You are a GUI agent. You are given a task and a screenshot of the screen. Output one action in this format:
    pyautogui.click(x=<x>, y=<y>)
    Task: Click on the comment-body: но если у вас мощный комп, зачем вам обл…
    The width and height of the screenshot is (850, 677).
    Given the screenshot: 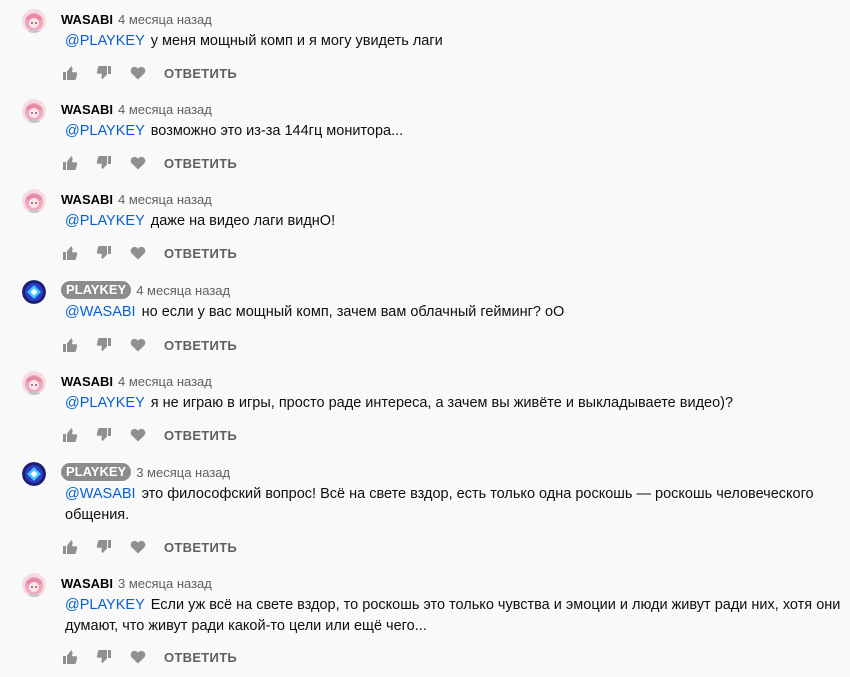 What is the action you would take?
    pyautogui.click(x=353, y=312)
    